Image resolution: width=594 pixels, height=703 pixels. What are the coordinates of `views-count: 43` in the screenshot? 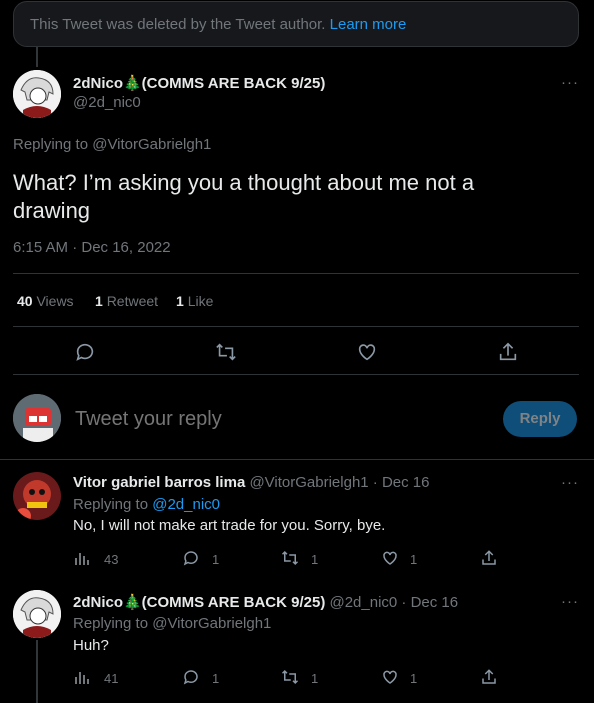 It's located at (111, 559).